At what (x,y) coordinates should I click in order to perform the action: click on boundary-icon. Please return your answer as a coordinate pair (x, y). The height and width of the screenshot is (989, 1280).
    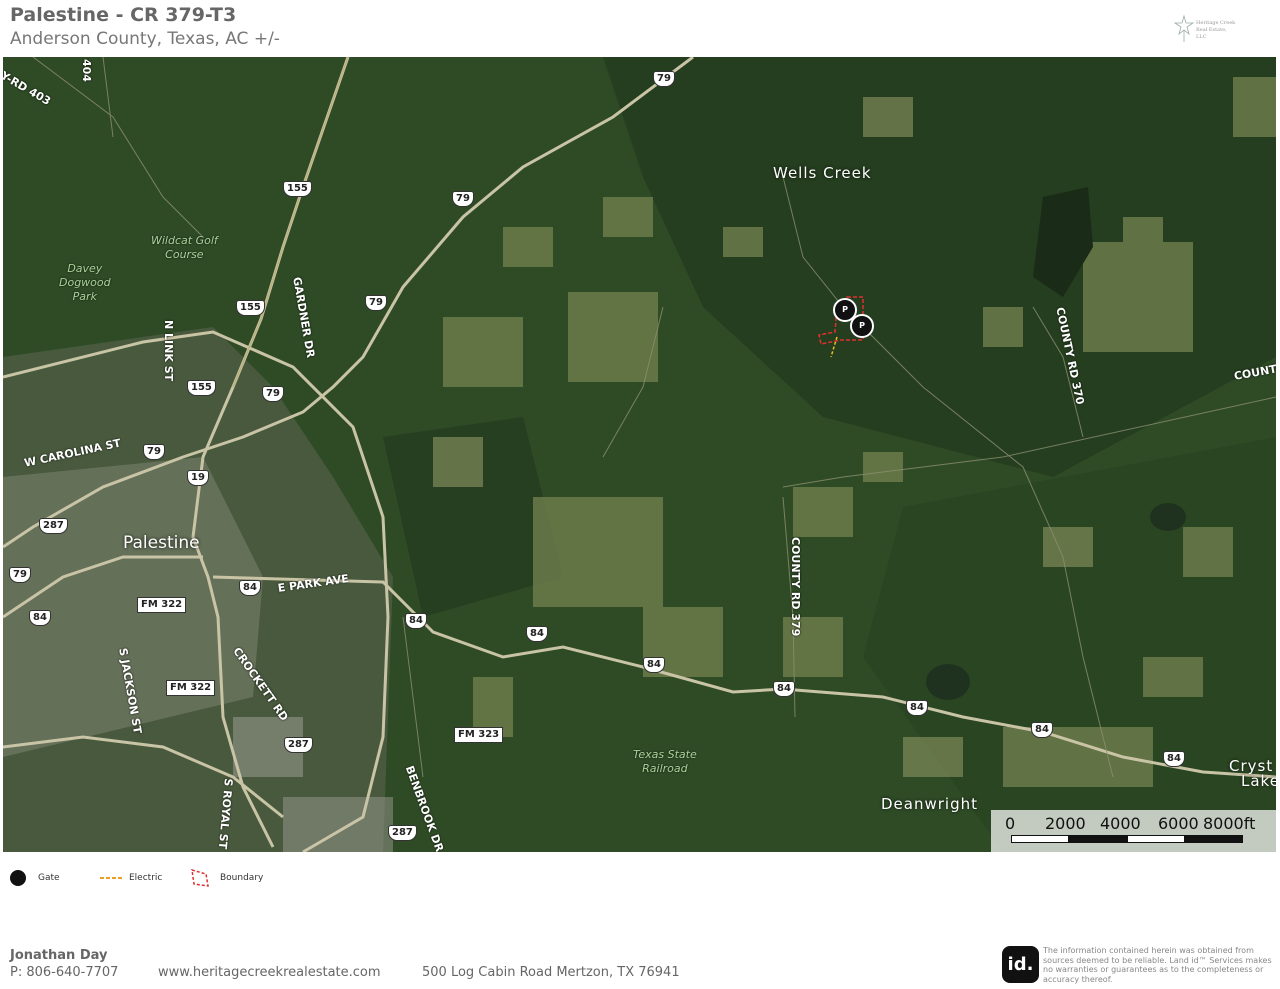
    Looking at the image, I should click on (200, 877).